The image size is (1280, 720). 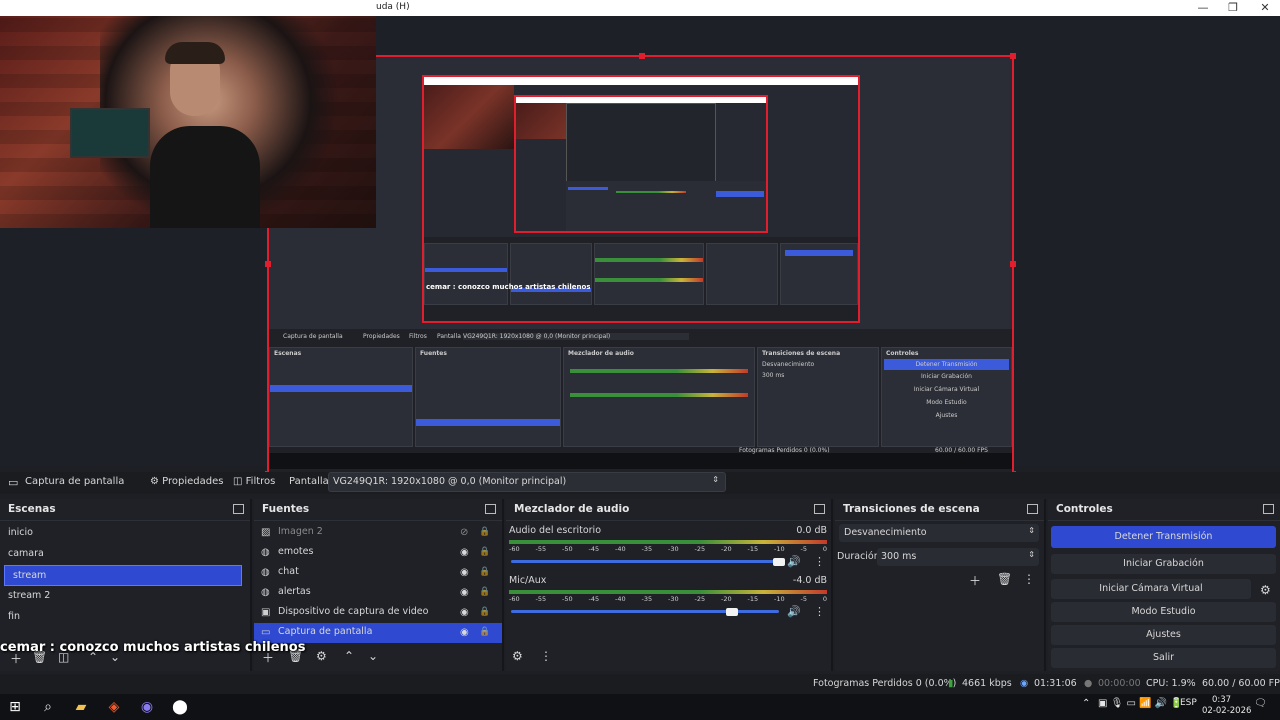 What do you see at coordinates (378, 613) in the screenshot?
I see `source-item: ▣ Dispositivo de captura de video ◉ 🔒` at bounding box center [378, 613].